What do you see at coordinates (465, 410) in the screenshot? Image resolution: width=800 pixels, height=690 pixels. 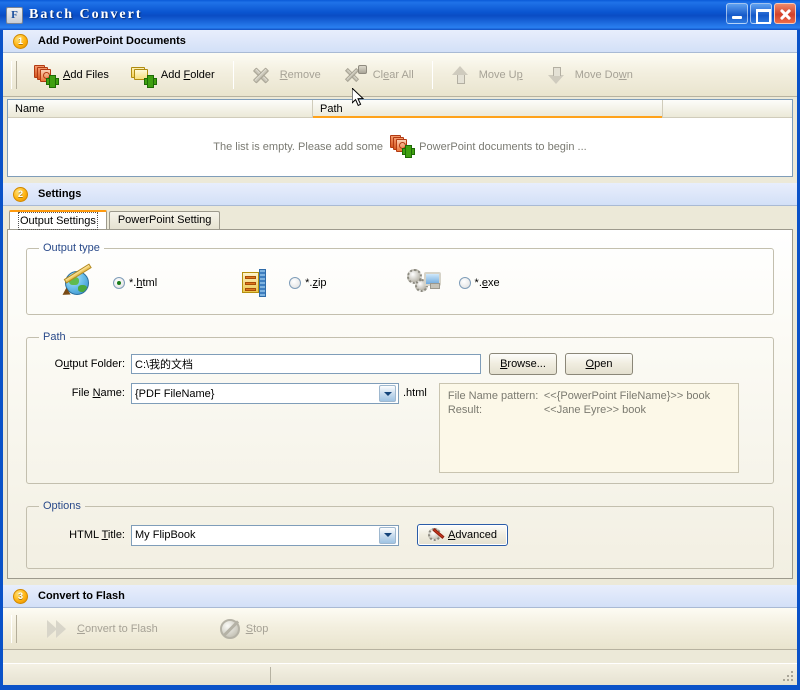 I see `result-label: Result:` at bounding box center [465, 410].